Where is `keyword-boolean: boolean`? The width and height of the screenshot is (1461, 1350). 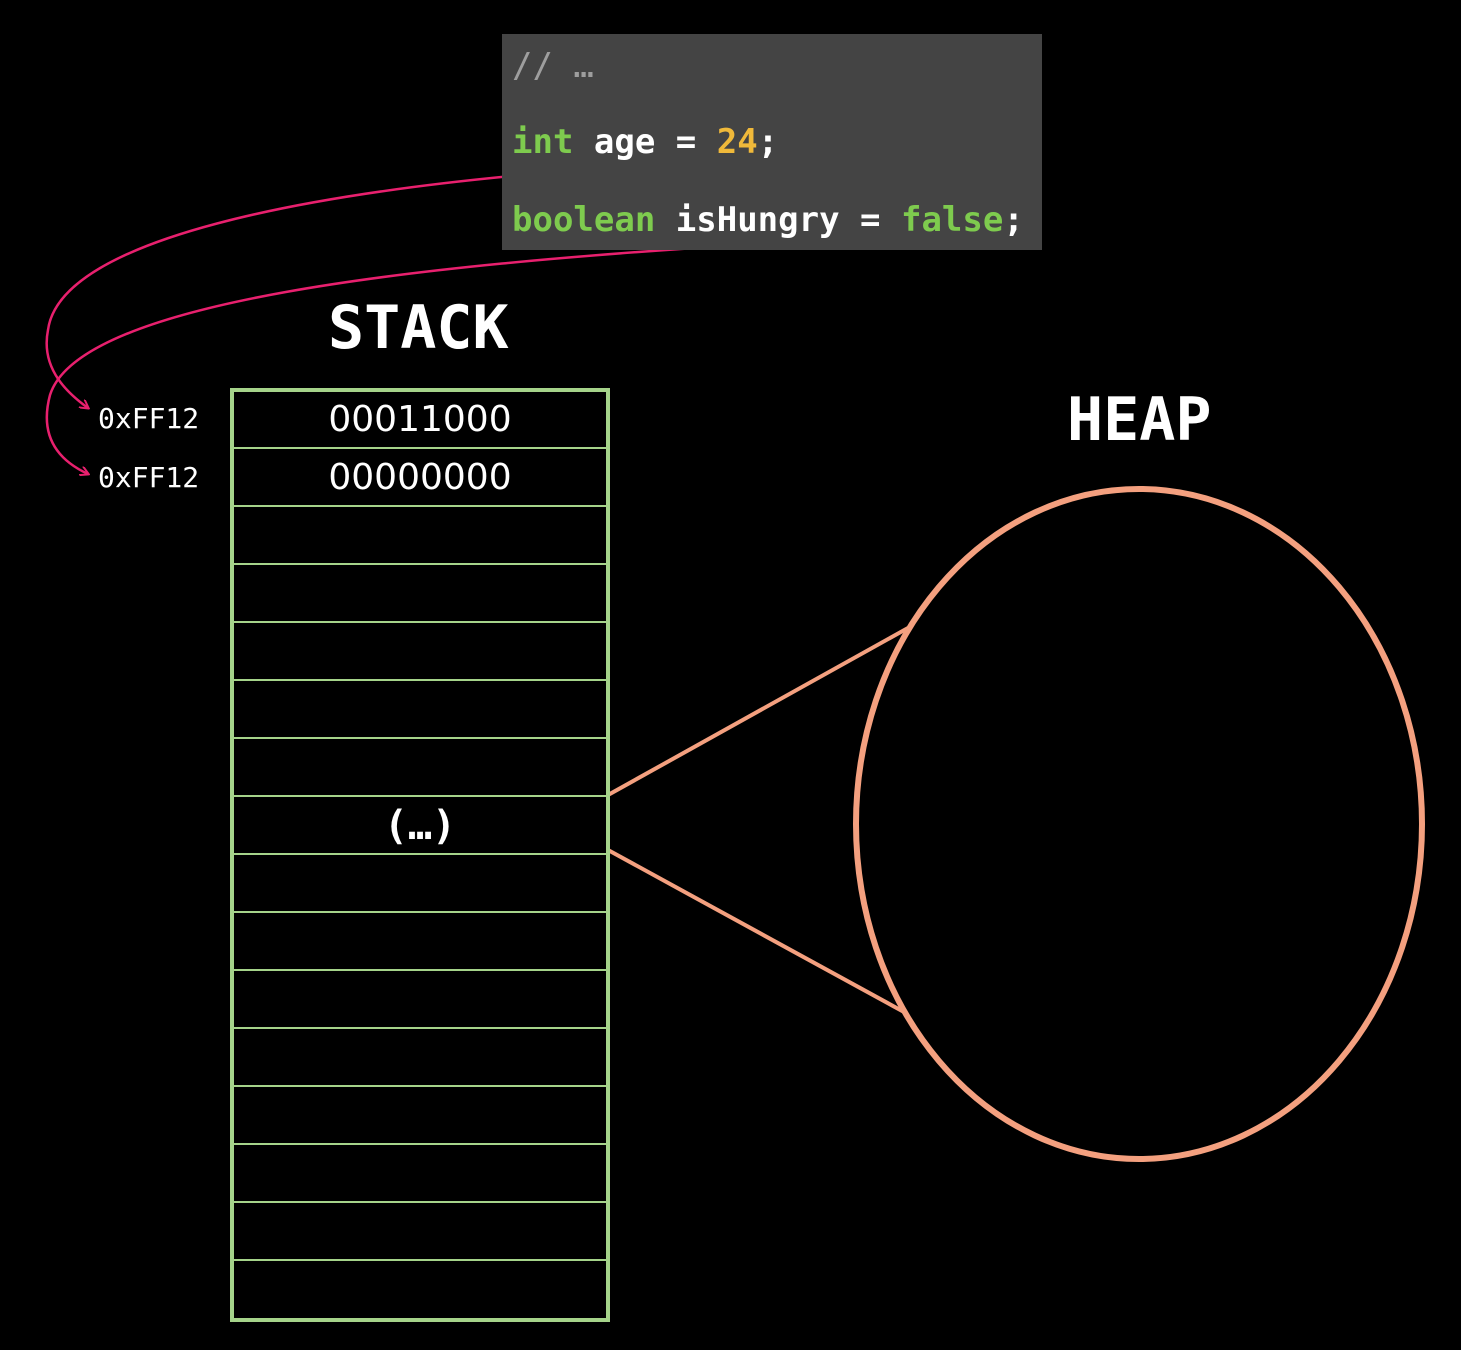
keyword-boolean: boolean is located at coordinates (584, 220).